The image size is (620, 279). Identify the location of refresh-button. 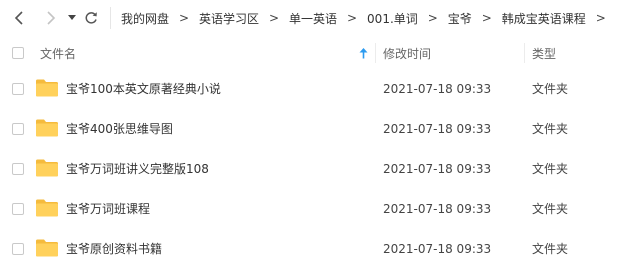
(91, 18).